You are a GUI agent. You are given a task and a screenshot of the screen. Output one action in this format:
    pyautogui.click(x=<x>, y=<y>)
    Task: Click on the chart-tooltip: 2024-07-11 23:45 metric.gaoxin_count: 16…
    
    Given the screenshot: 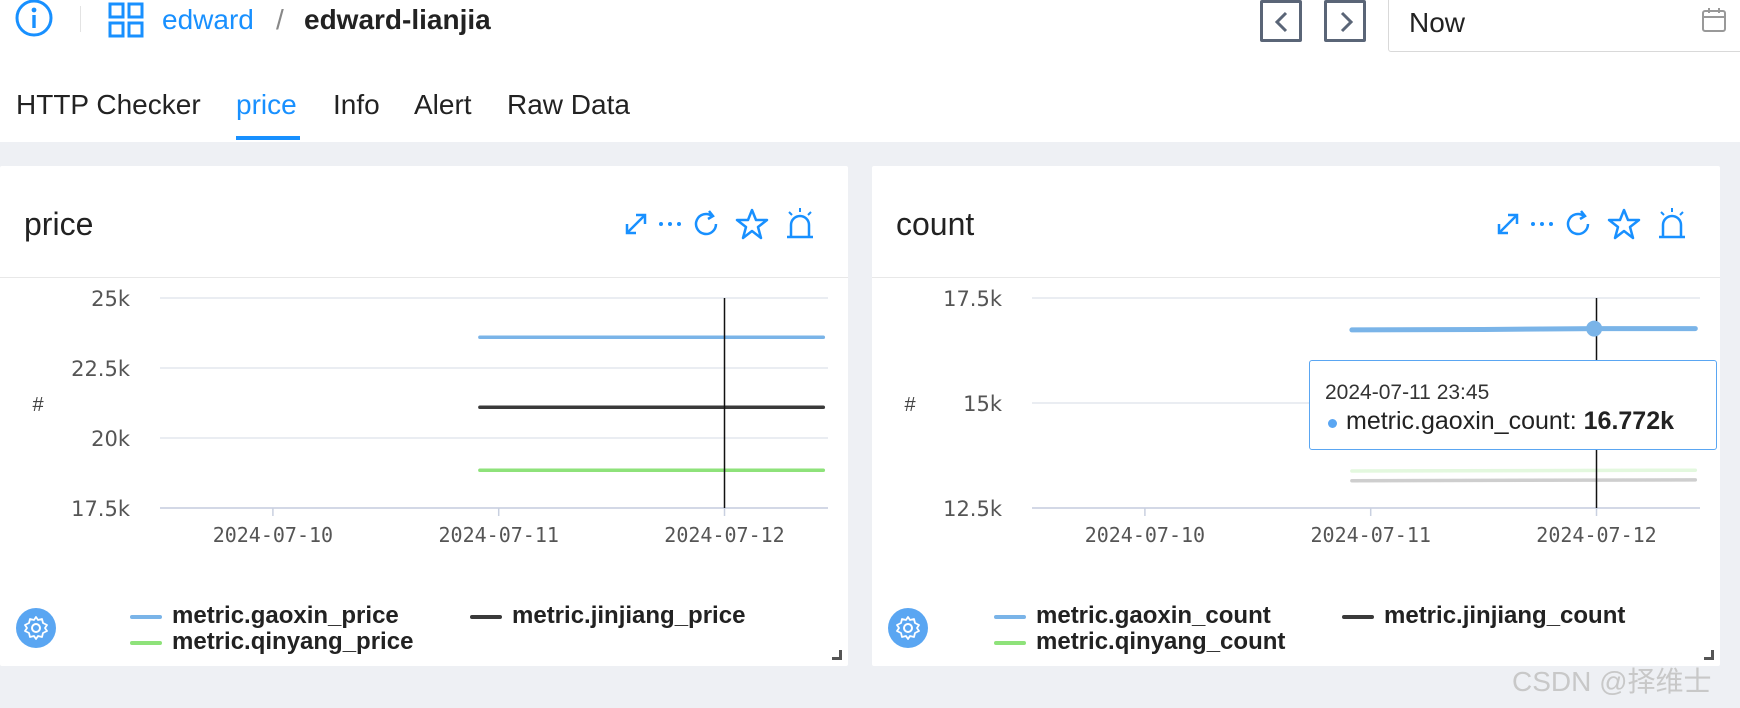 What is the action you would take?
    pyautogui.click(x=1513, y=405)
    